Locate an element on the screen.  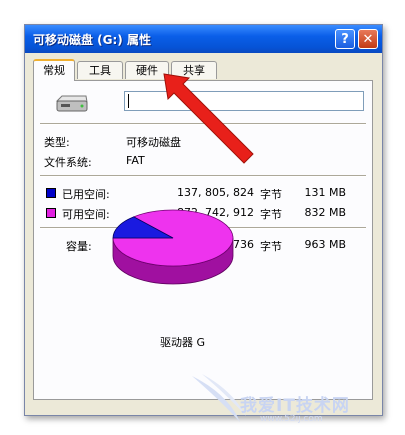
capacity-unit: 字节 is located at coordinates (271, 246).